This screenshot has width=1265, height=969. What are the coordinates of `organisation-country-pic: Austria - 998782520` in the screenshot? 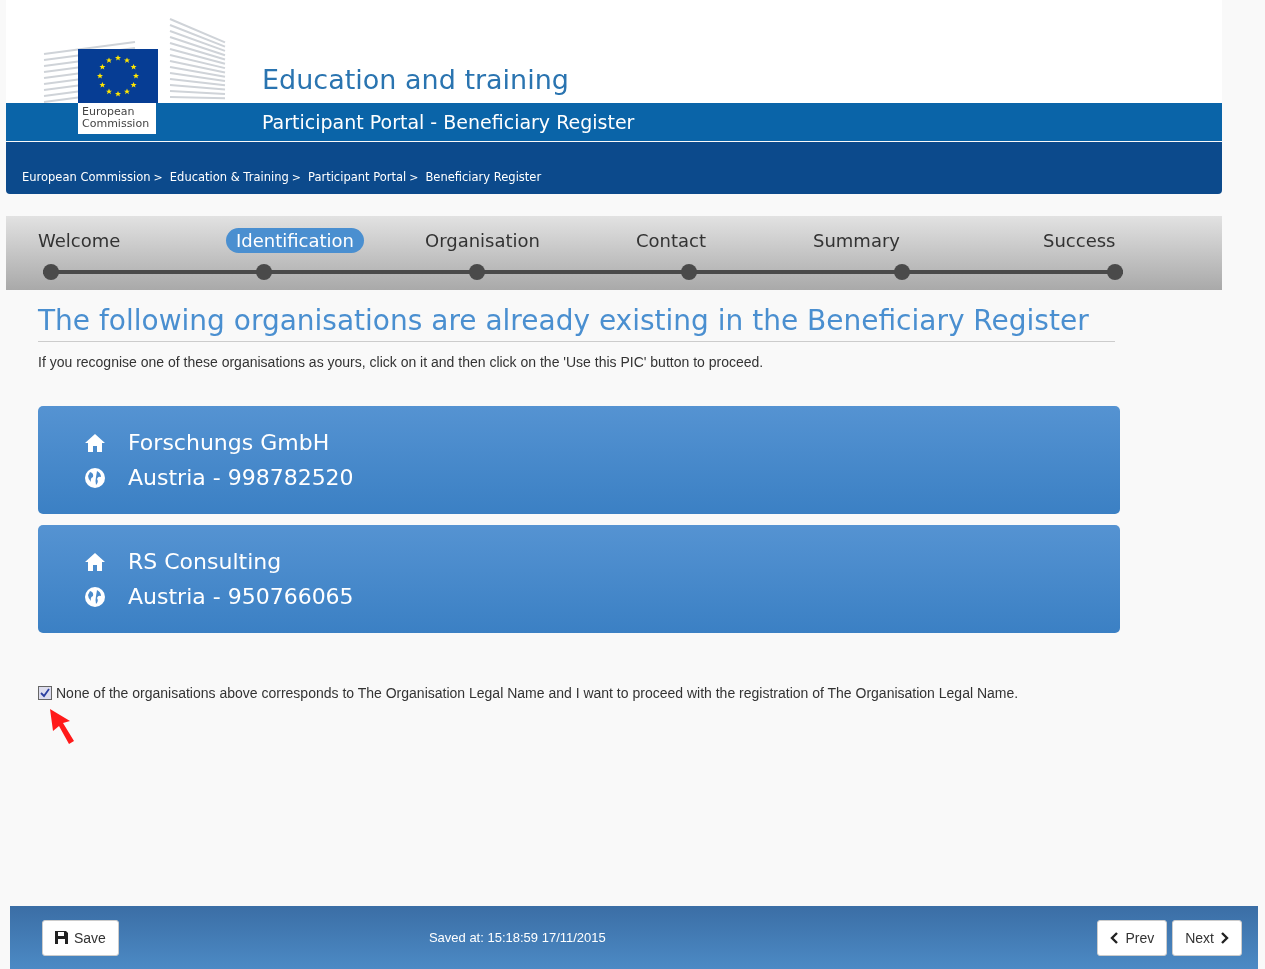 It's located at (241, 477).